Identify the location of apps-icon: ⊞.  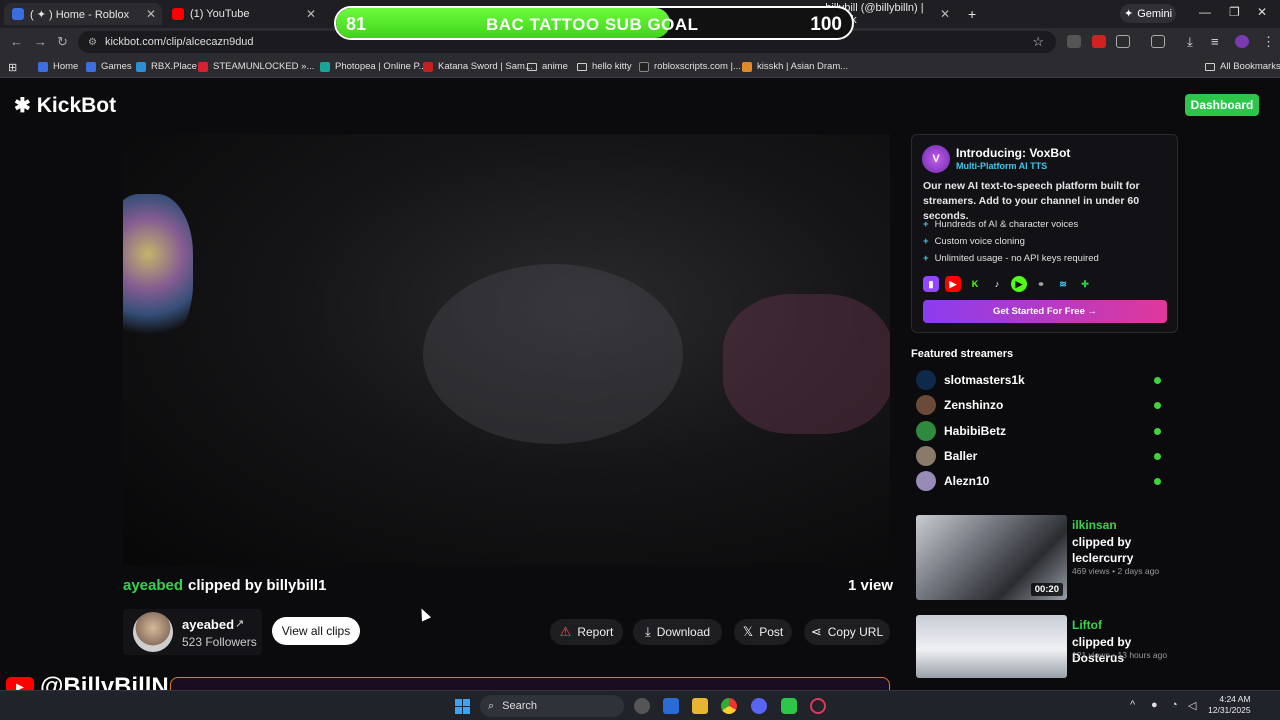
(12, 67).